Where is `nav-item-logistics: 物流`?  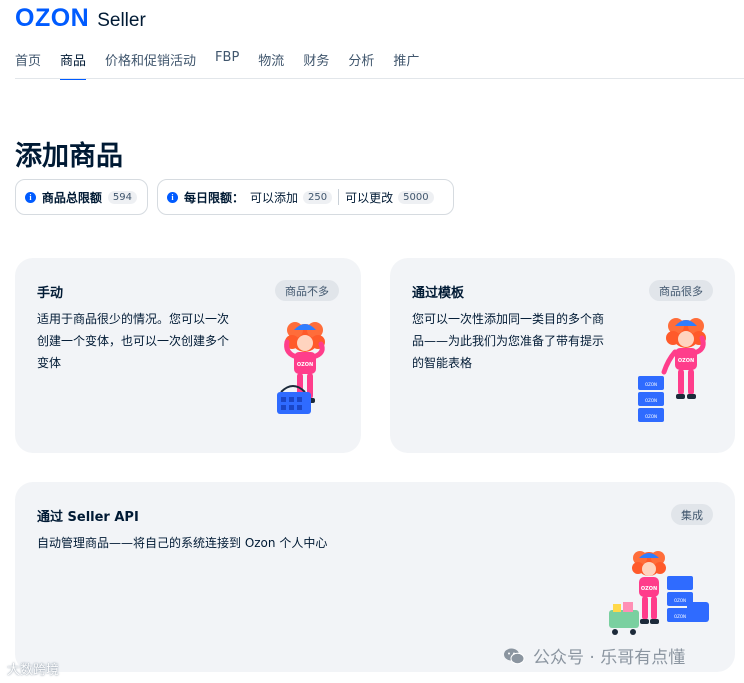 nav-item-logistics: 物流 is located at coordinates (271, 64).